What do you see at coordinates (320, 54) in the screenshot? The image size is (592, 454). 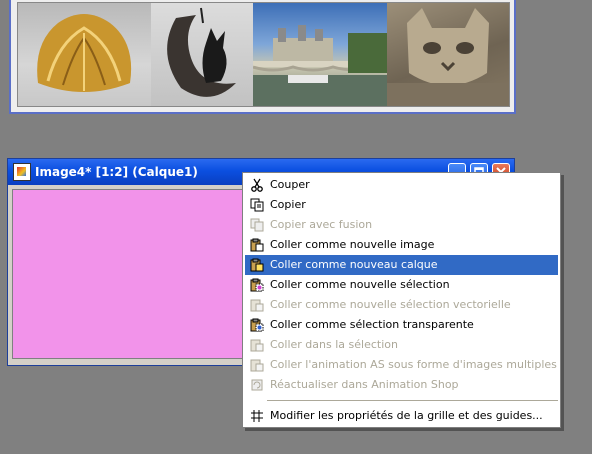 I see `seine-bridge-photo` at bounding box center [320, 54].